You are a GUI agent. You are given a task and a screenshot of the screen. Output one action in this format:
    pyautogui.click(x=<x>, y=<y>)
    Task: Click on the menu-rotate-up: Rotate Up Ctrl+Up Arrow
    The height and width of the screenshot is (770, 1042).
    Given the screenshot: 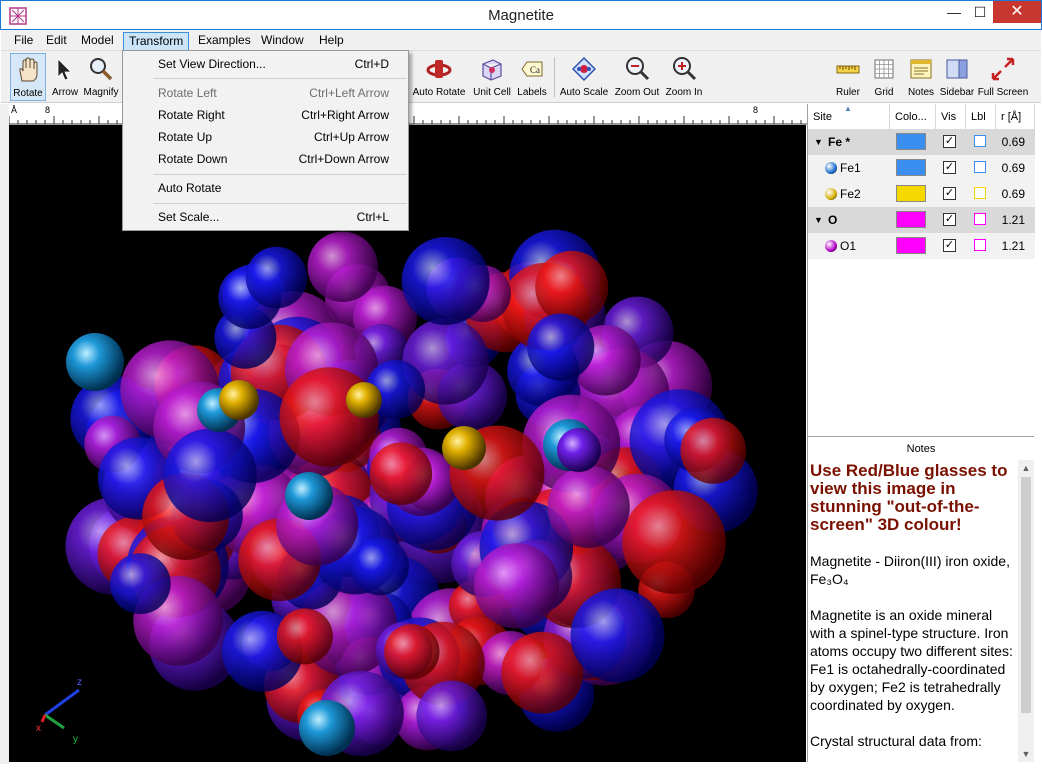 What is the action you would take?
    pyautogui.click(x=265, y=137)
    